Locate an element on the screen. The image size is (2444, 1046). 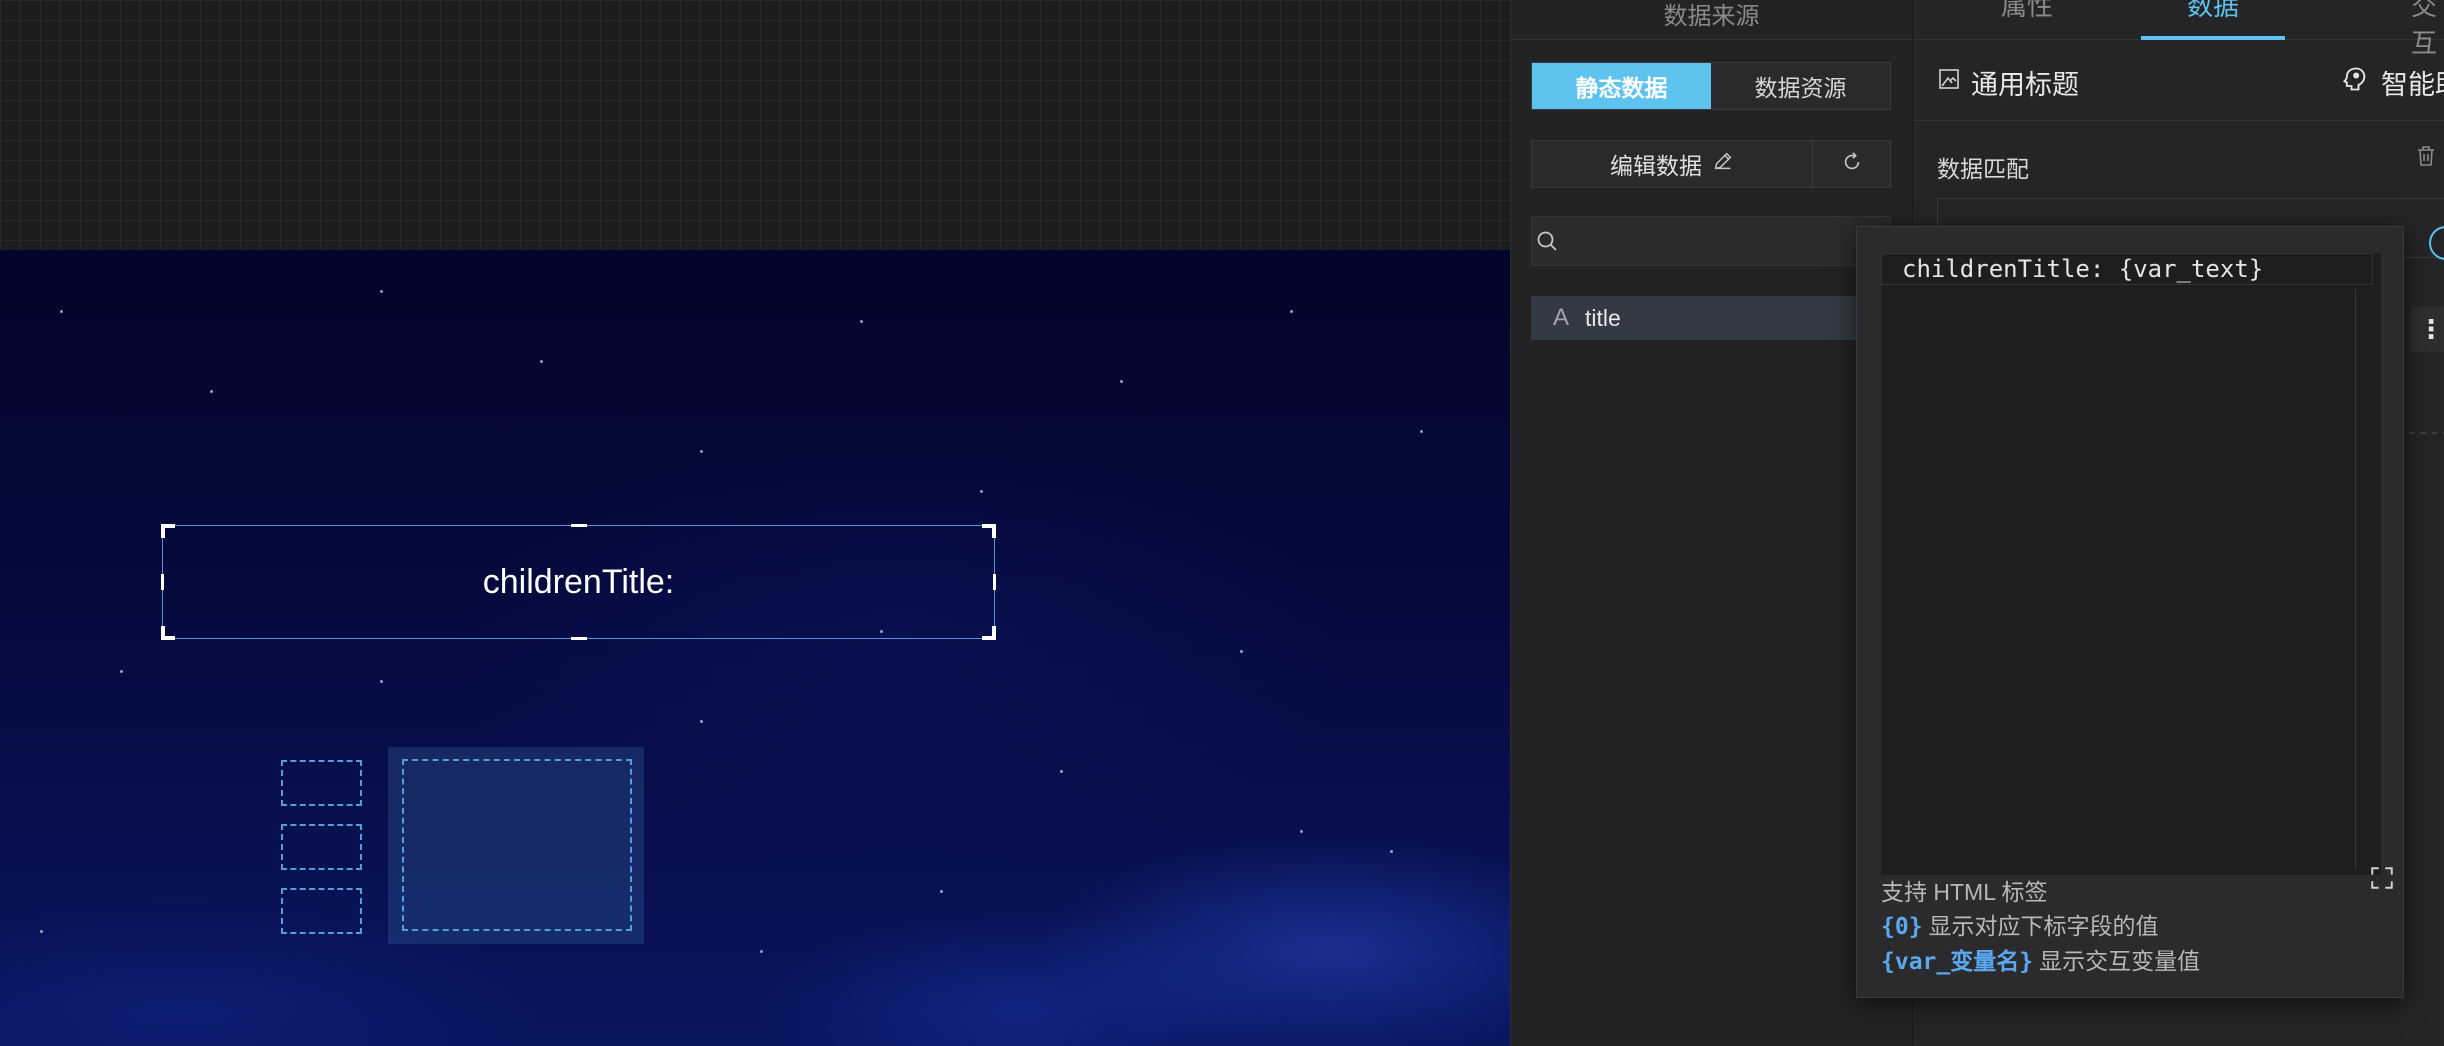
tab-properties: 属性 is located at coordinates (2027, 11).